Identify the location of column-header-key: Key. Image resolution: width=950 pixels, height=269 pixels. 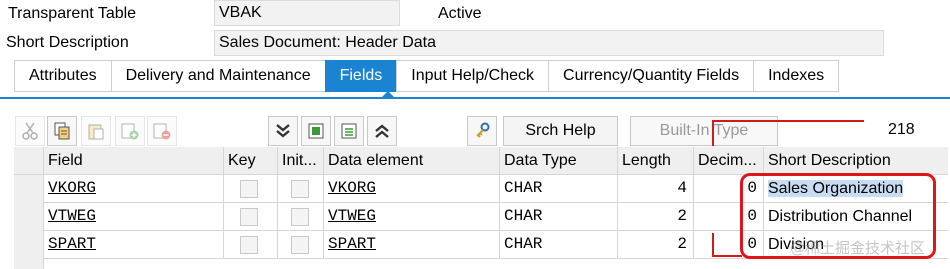
(251, 161).